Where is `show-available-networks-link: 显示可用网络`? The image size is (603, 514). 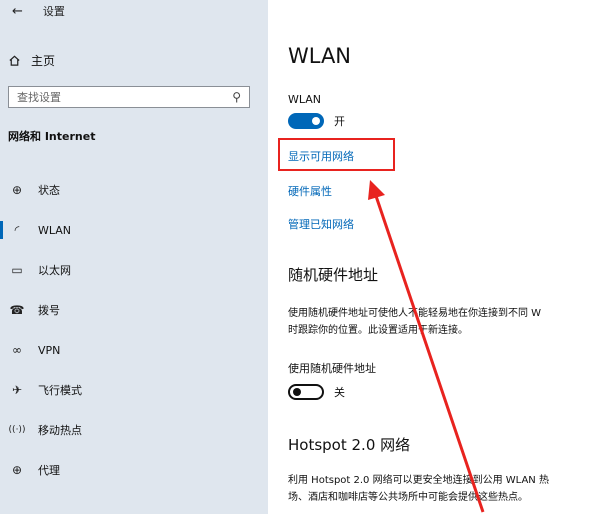 show-available-networks-link: 显示可用网络 is located at coordinates (321, 156).